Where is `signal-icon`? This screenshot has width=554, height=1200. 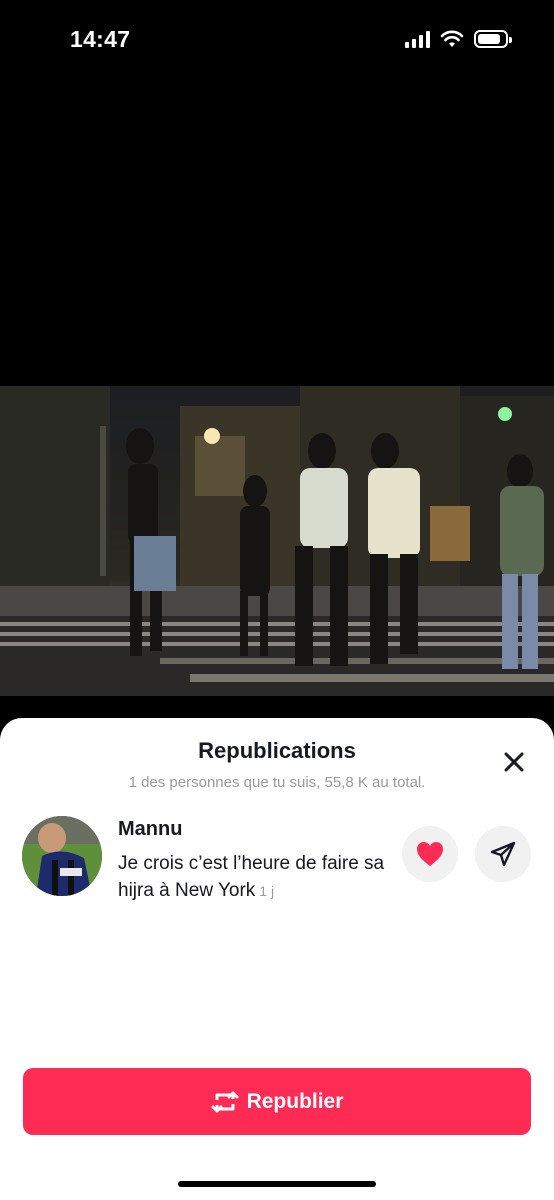 signal-icon is located at coordinates (417, 39).